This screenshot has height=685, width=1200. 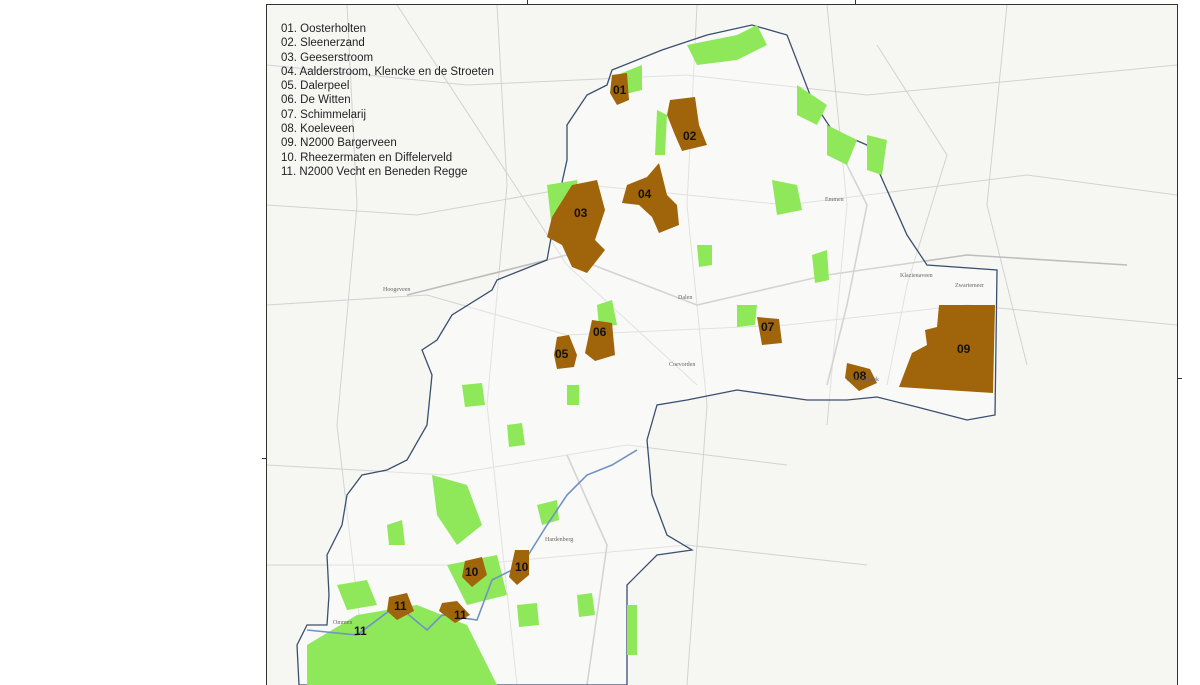 I want to click on legend-item: 08. Koeleveen, so click(x=318, y=129).